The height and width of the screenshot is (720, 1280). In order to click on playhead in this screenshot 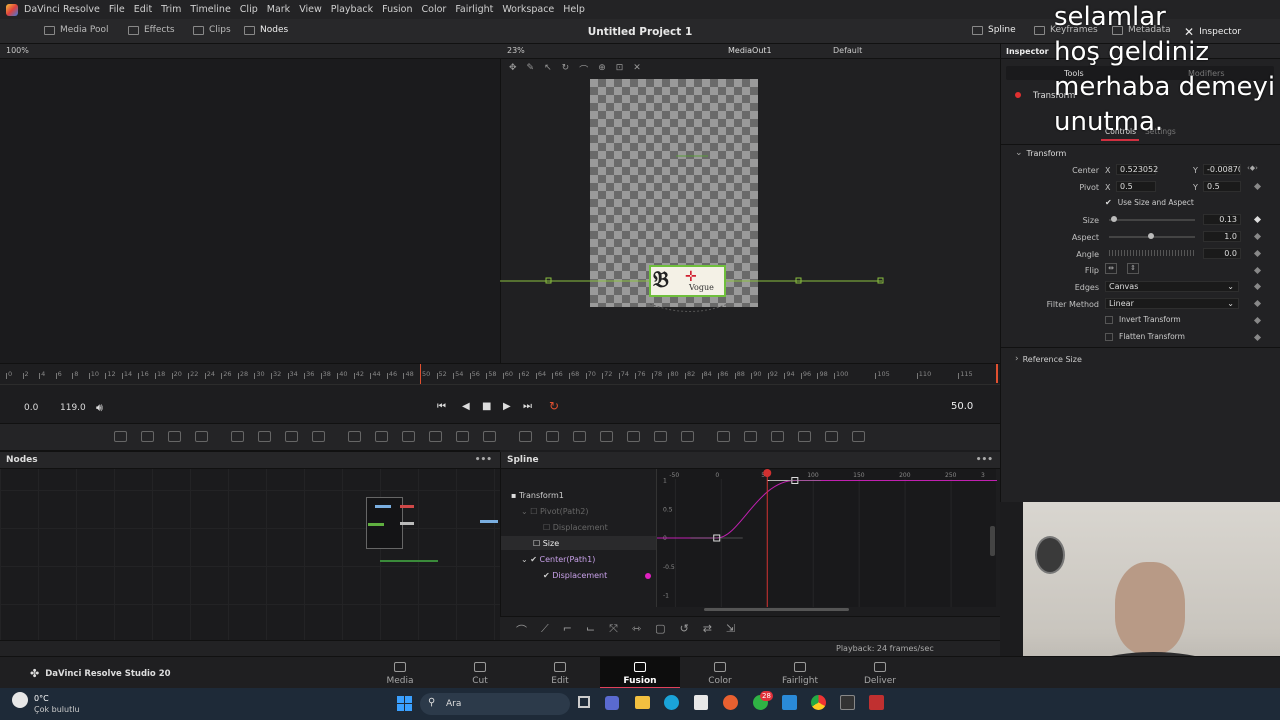, I will do `click(420, 374)`.